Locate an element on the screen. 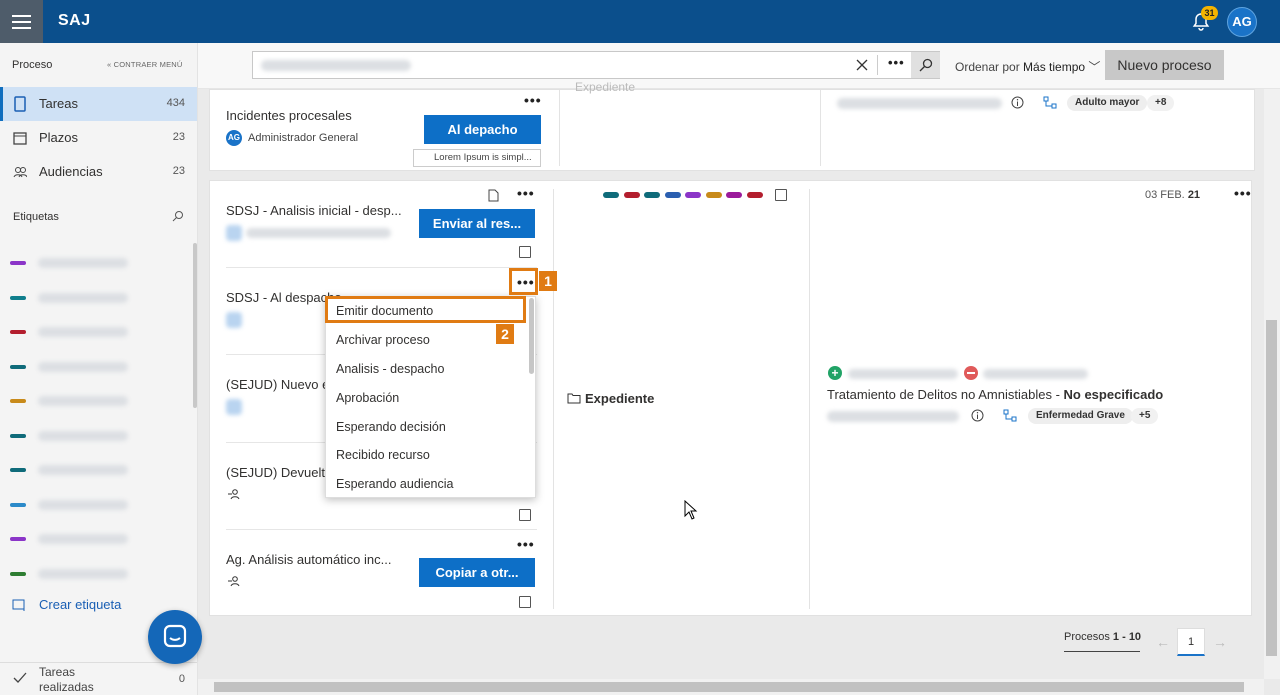  add-icon: + is located at coordinates (835, 373).